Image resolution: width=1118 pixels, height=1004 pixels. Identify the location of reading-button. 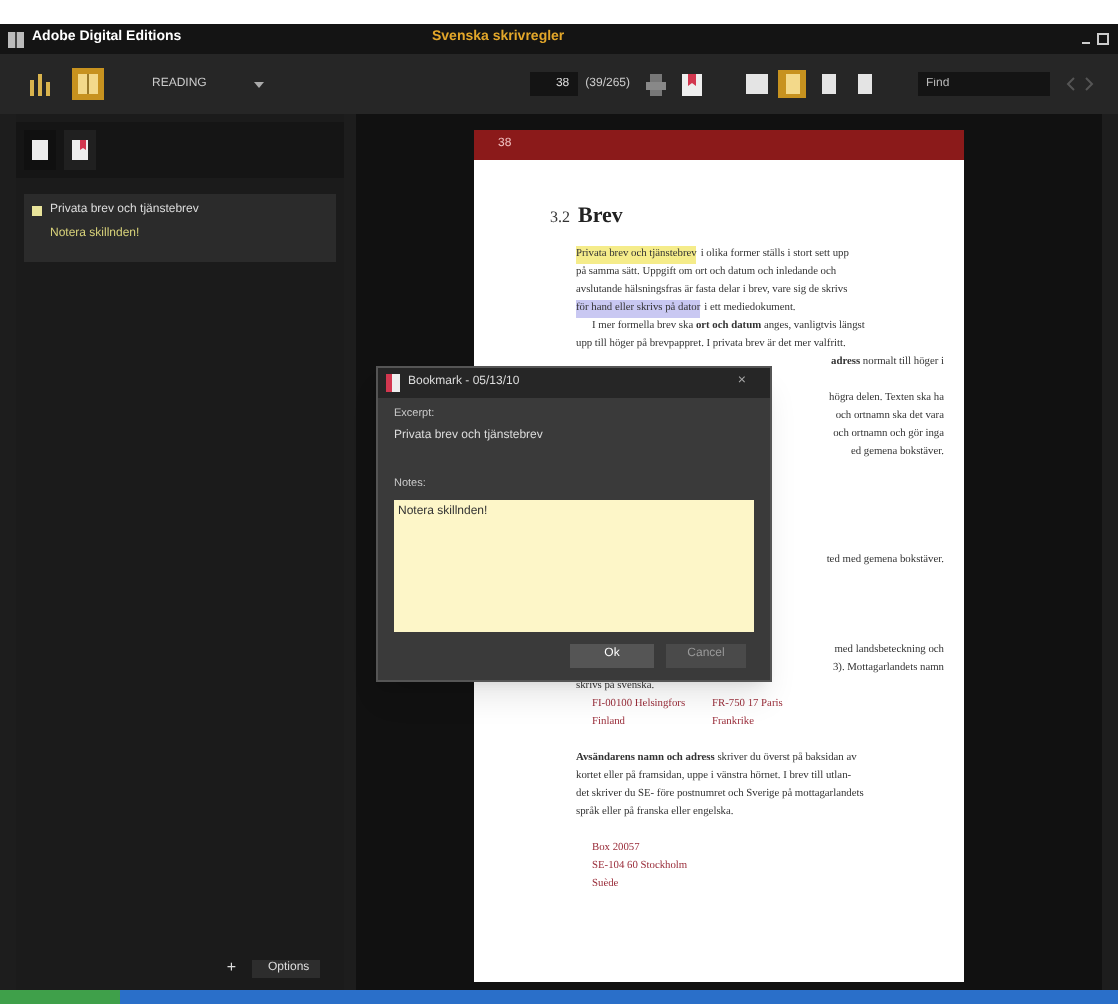
(88, 84).